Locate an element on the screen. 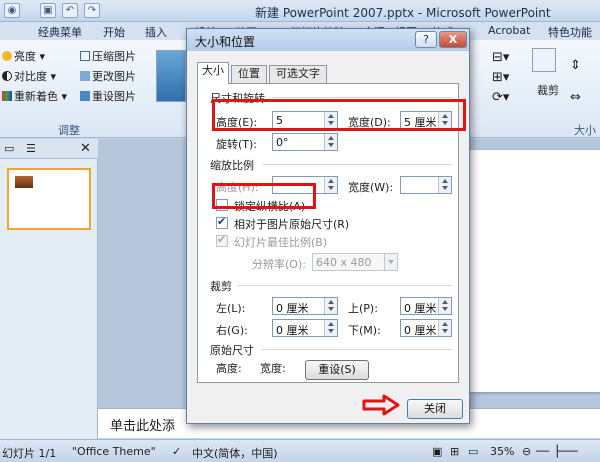 The height and width of the screenshot is (462, 600). crop-bottom-label: 下(M): is located at coordinates (364, 330).